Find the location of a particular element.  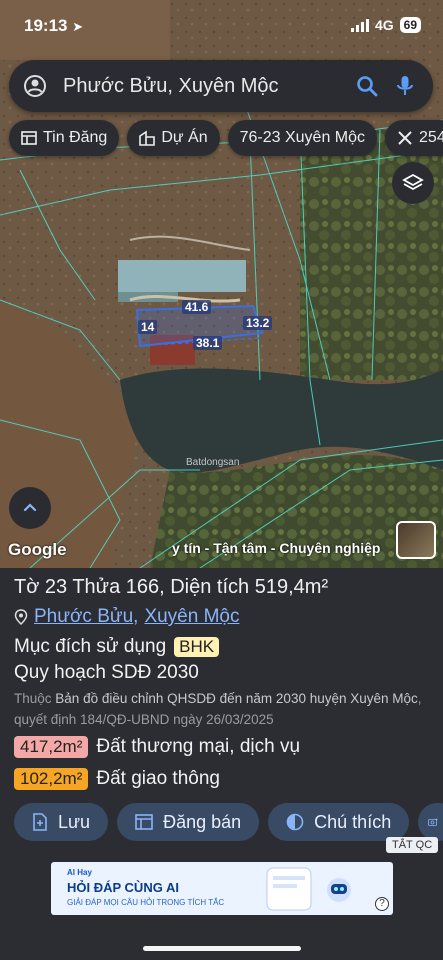

street-view-thumbnail is located at coordinates (416, 540).